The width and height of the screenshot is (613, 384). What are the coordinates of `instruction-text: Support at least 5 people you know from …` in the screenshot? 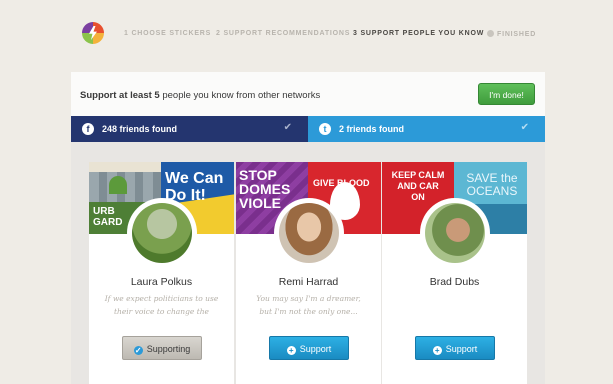 It's located at (200, 95).